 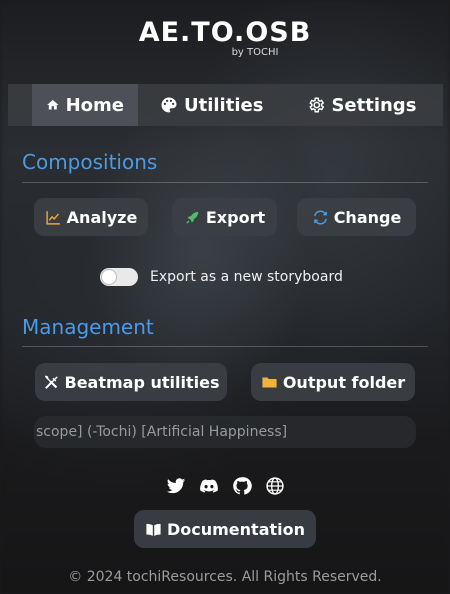 I want to click on twitter-link, so click(x=176, y=486).